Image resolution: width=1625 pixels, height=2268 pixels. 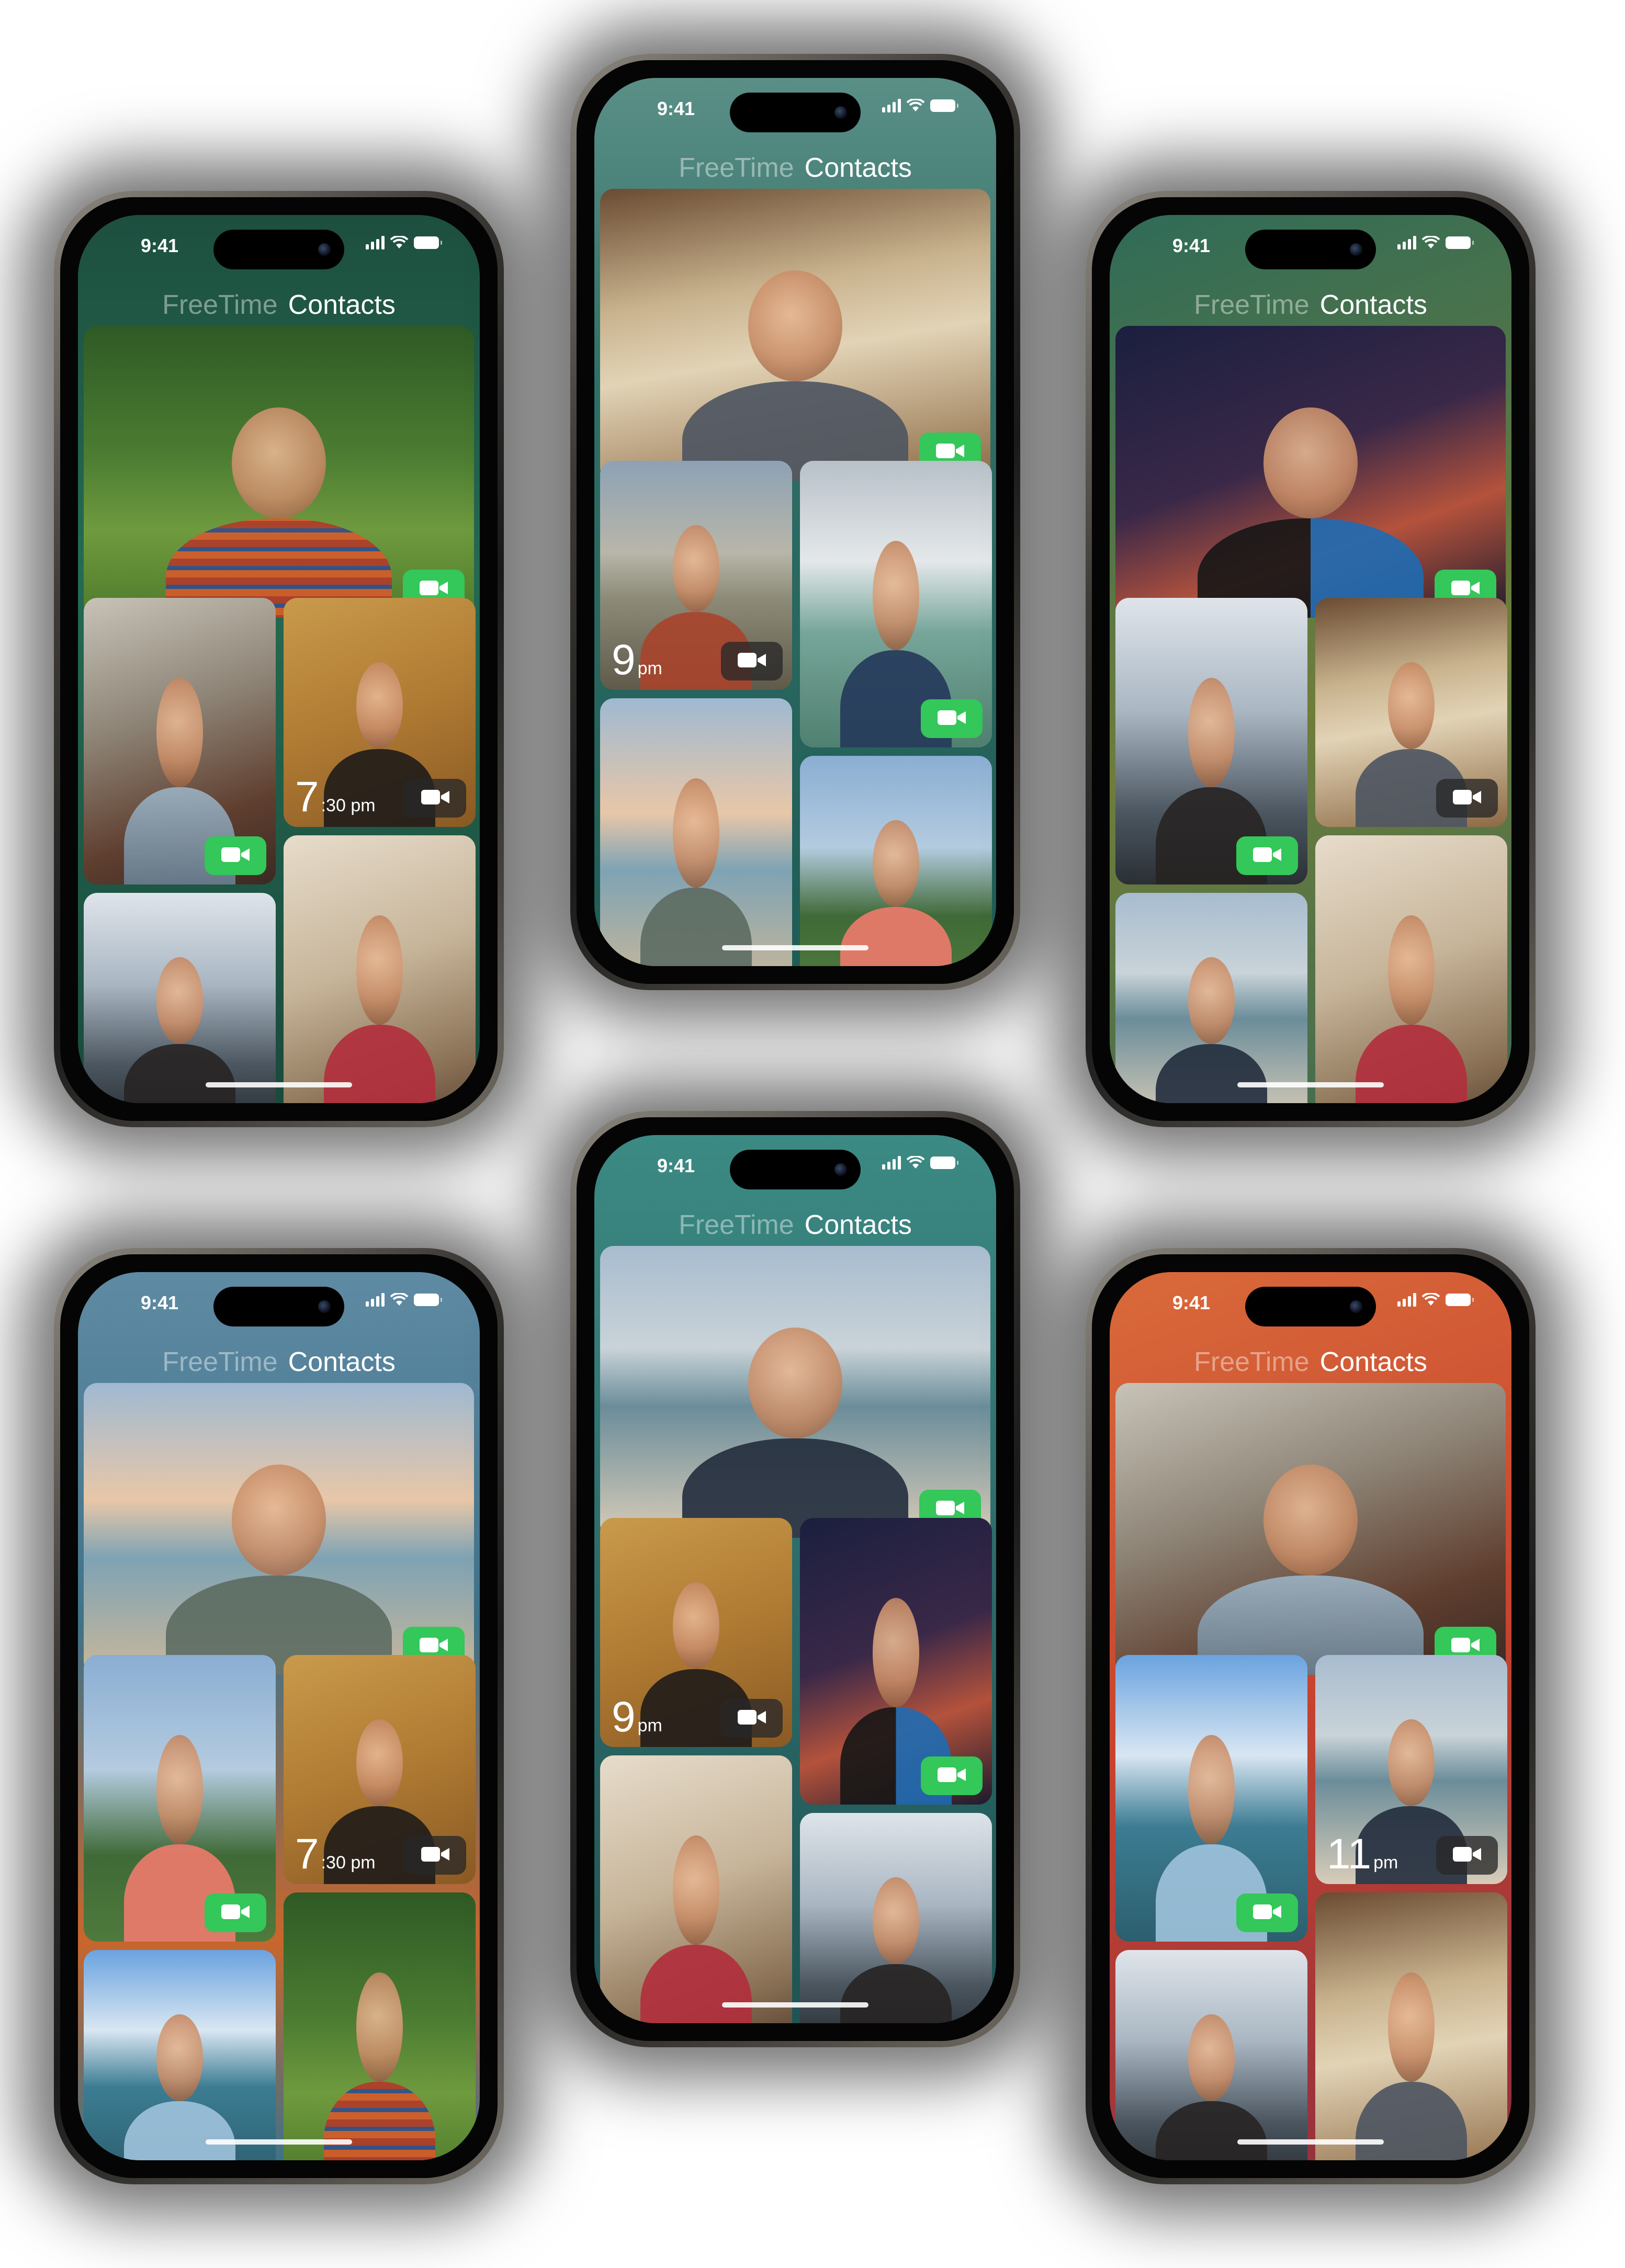 What do you see at coordinates (1191, 1302) in the screenshot?
I see `status-time: 9:41` at bounding box center [1191, 1302].